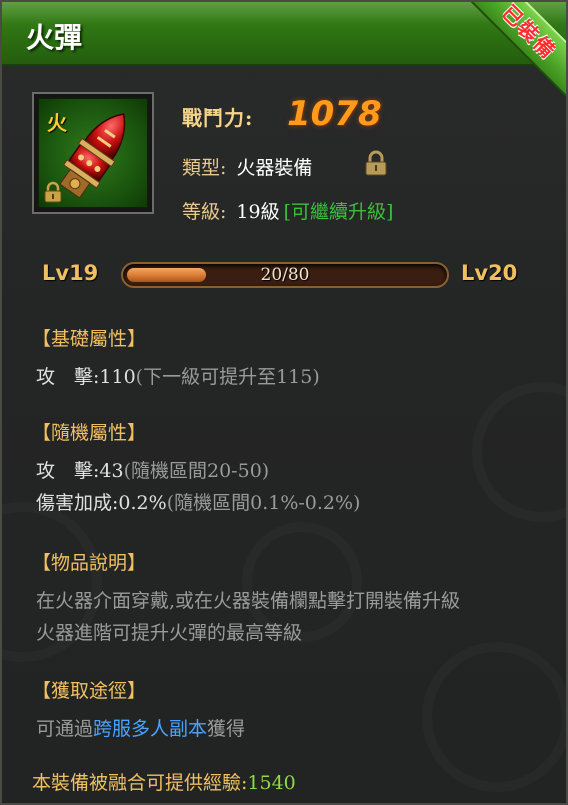 This screenshot has width=568, height=805. What do you see at coordinates (70, 273) in the screenshot?
I see `current-level: Lv19` at bounding box center [70, 273].